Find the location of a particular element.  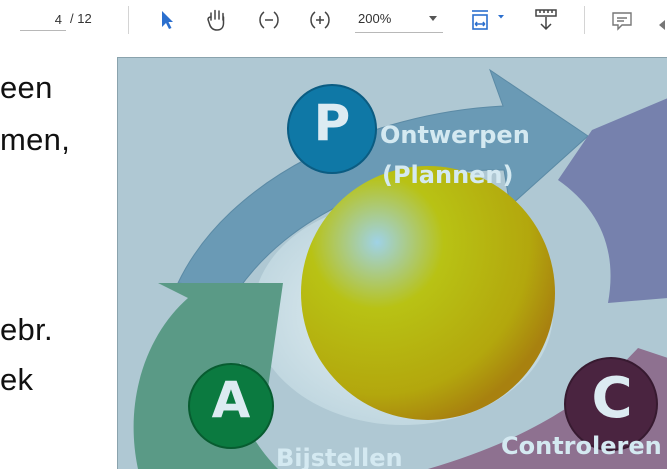

zoom-out-icon is located at coordinates (269, 20).